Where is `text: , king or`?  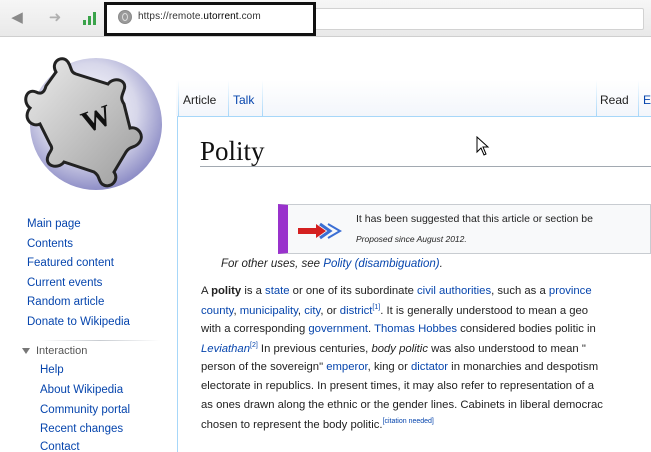 text: , king or is located at coordinates (389, 367).